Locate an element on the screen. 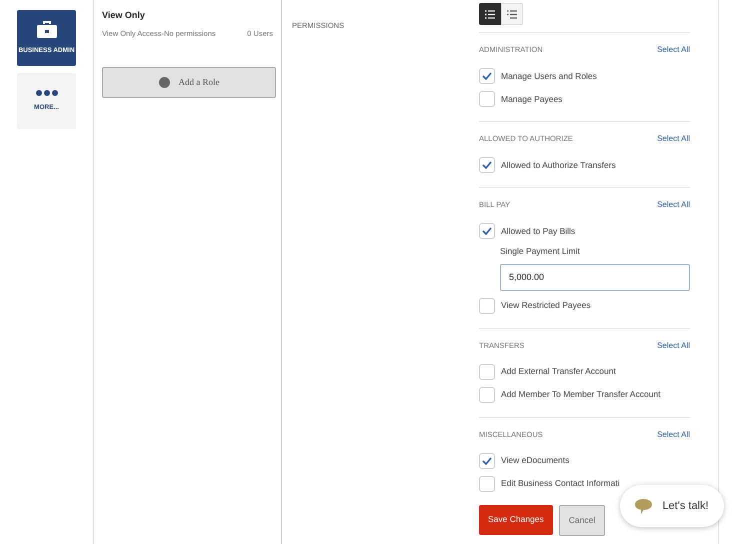  permission-label: View eDocuments is located at coordinates (535, 461).